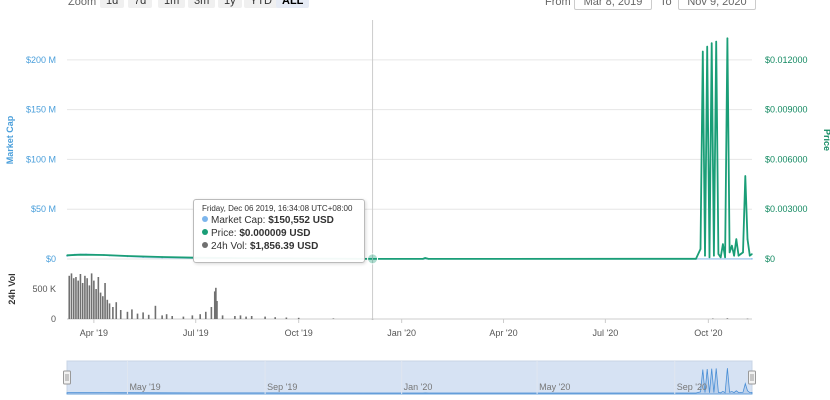  I want to click on volume-dot-icon, so click(205, 245).